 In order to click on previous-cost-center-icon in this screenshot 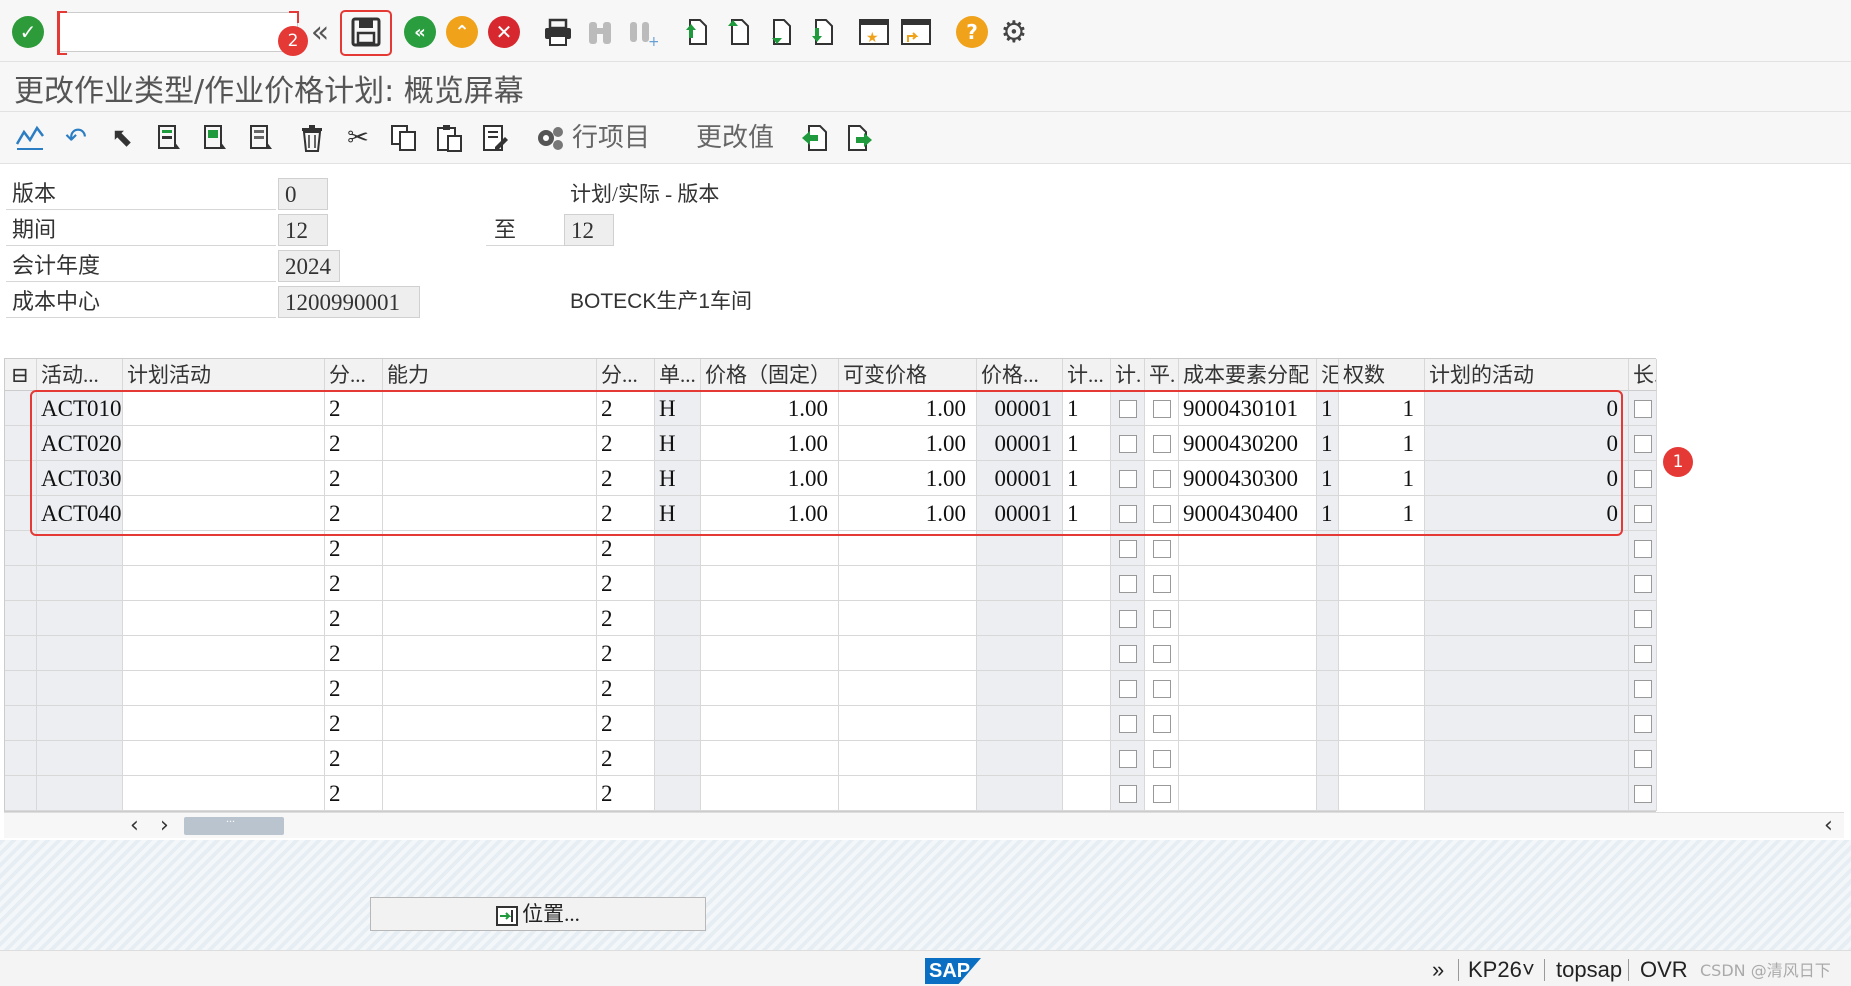, I will do `click(814, 138)`.